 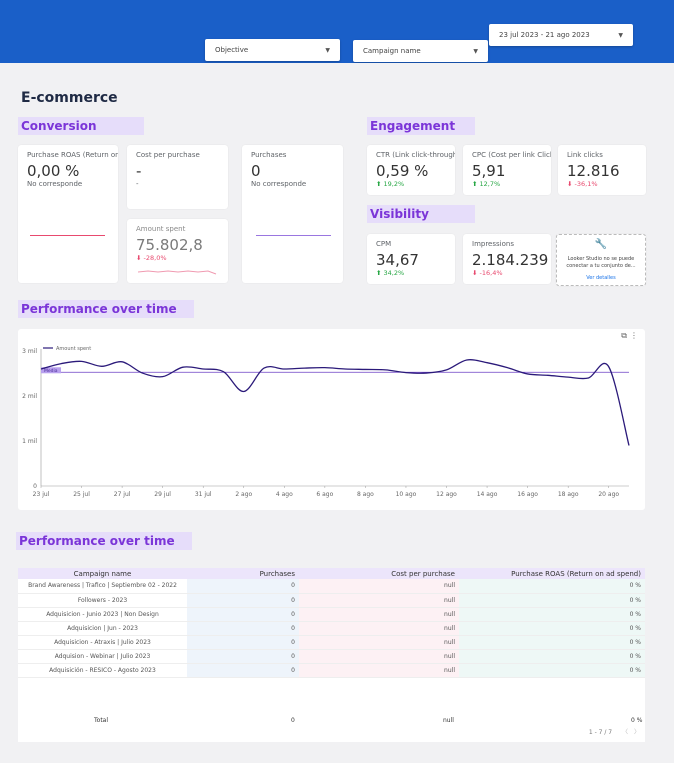 I want to click on kpi-comparison: -, so click(x=137, y=184).